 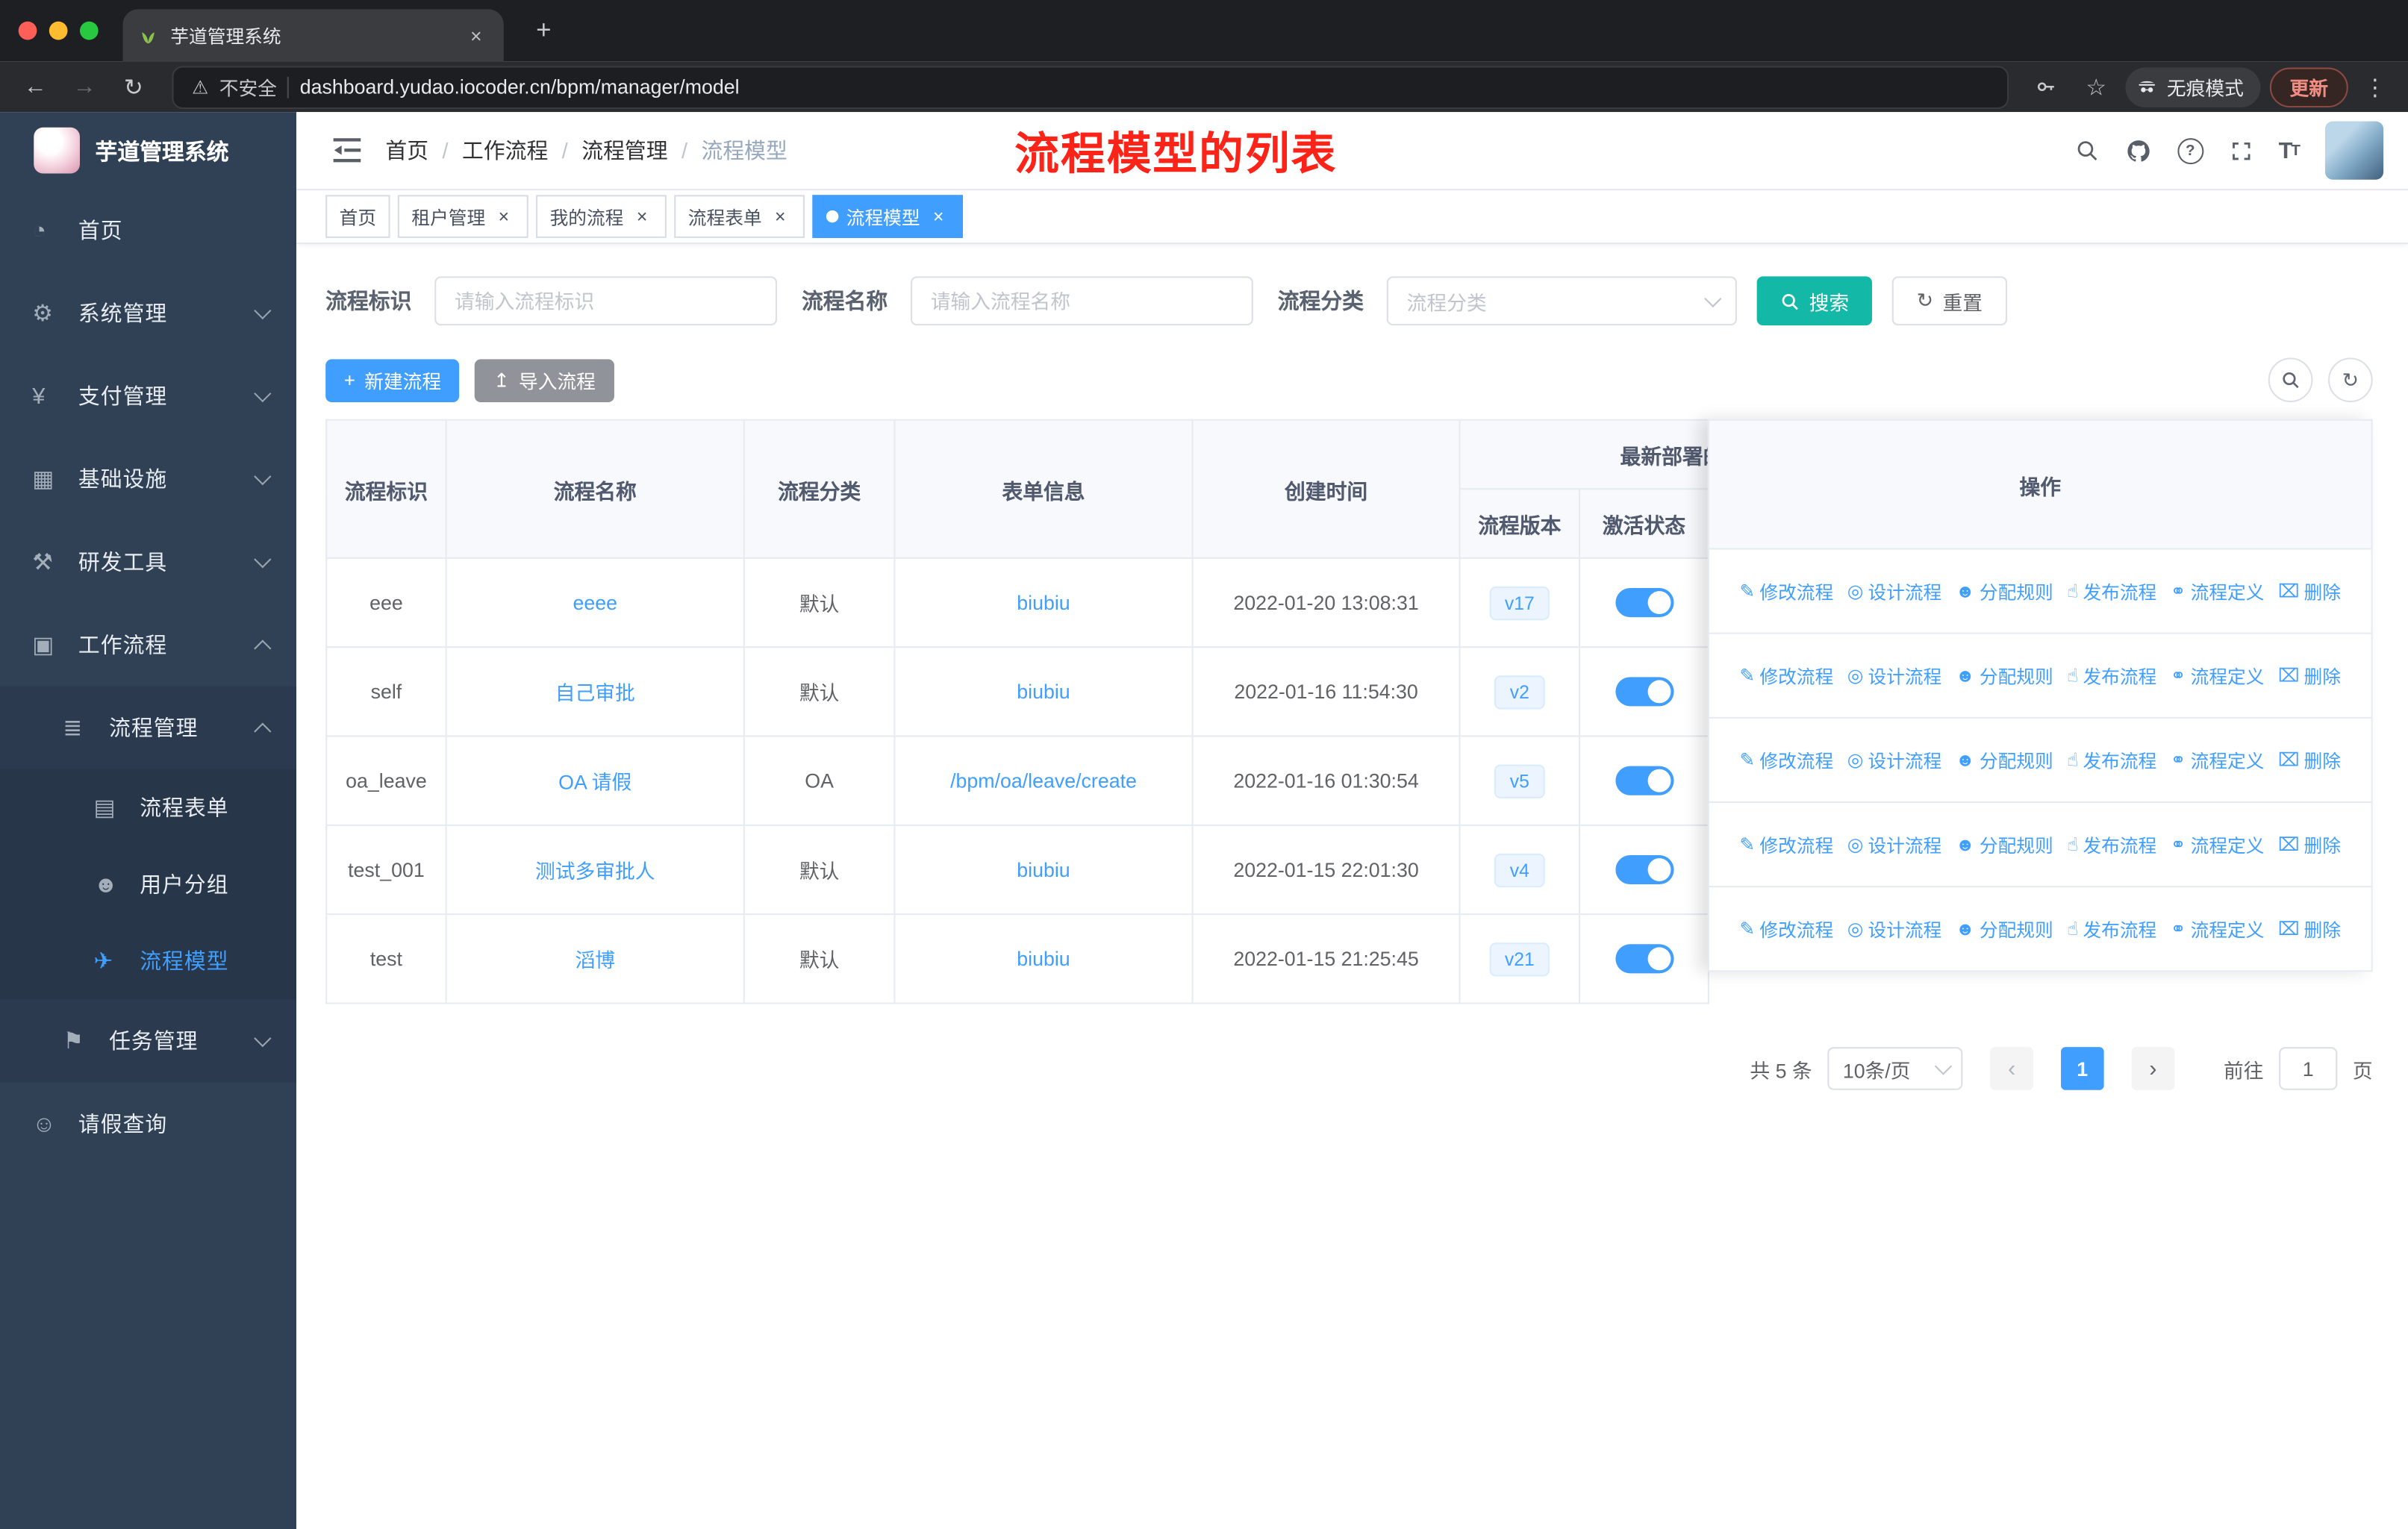 What do you see at coordinates (2290, 380) in the screenshot?
I see `toggle-search-button` at bounding box center [2290, 380].